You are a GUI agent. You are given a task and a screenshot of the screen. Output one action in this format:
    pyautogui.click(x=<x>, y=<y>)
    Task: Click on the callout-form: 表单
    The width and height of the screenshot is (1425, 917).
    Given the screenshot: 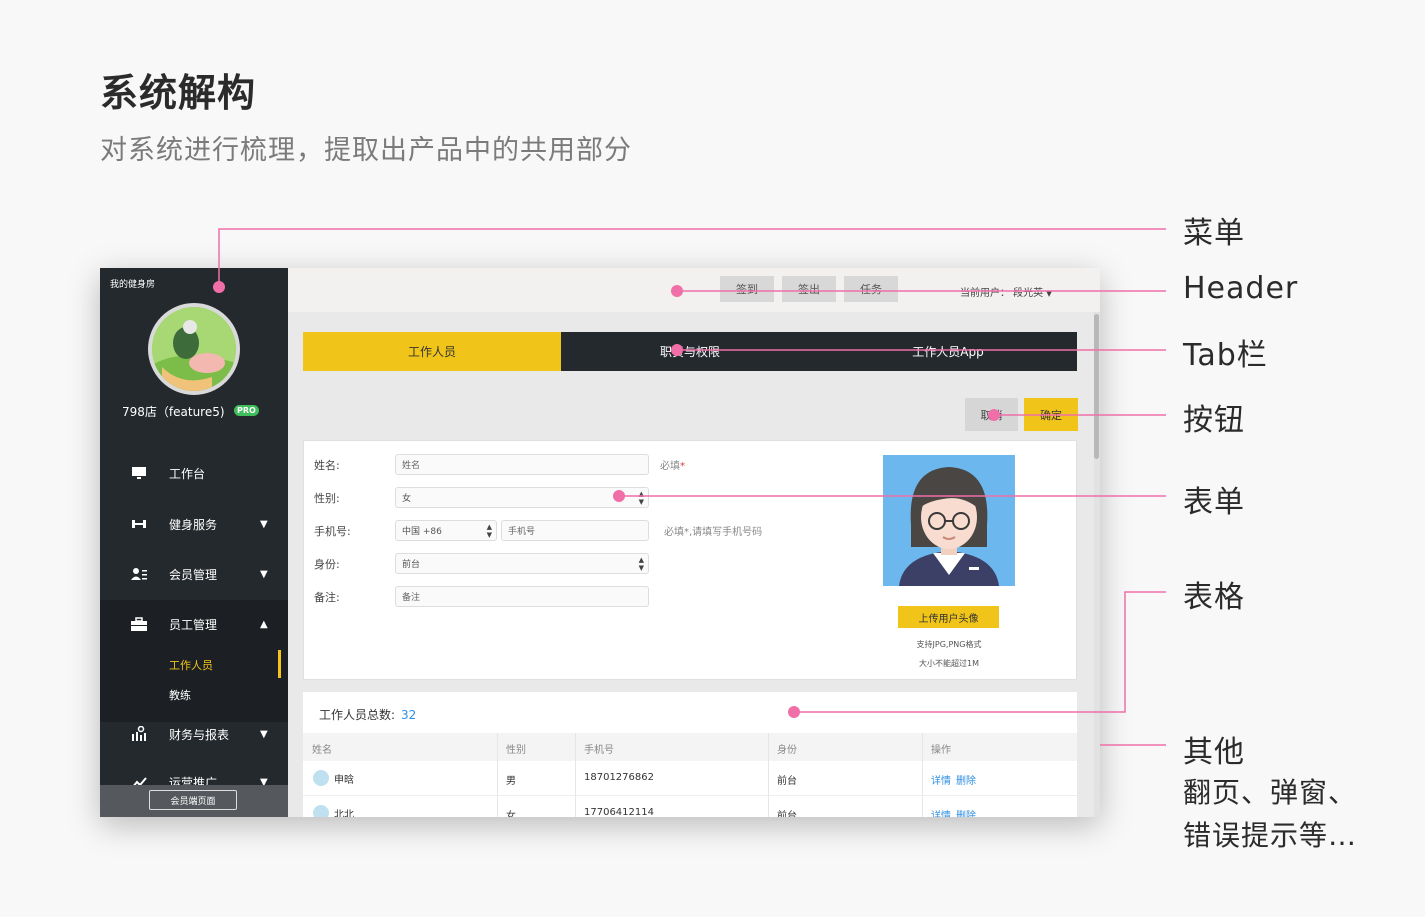 What is the action you would take?
    pyautogui.click(x=1214, y=502)
    